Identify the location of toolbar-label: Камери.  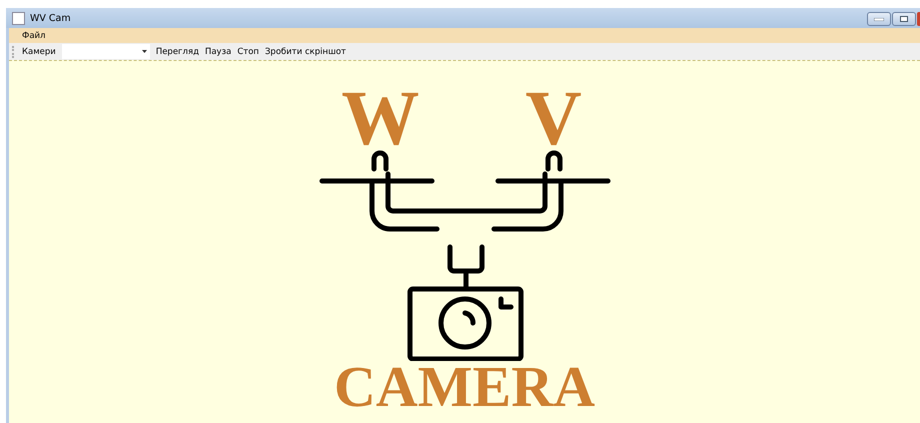
(39, 51).